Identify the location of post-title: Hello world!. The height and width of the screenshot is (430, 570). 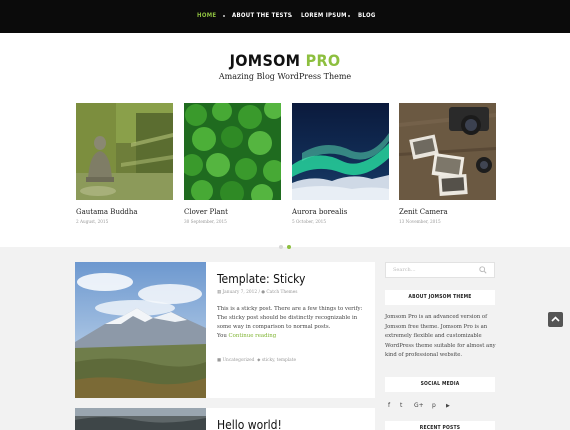
(249, 424).